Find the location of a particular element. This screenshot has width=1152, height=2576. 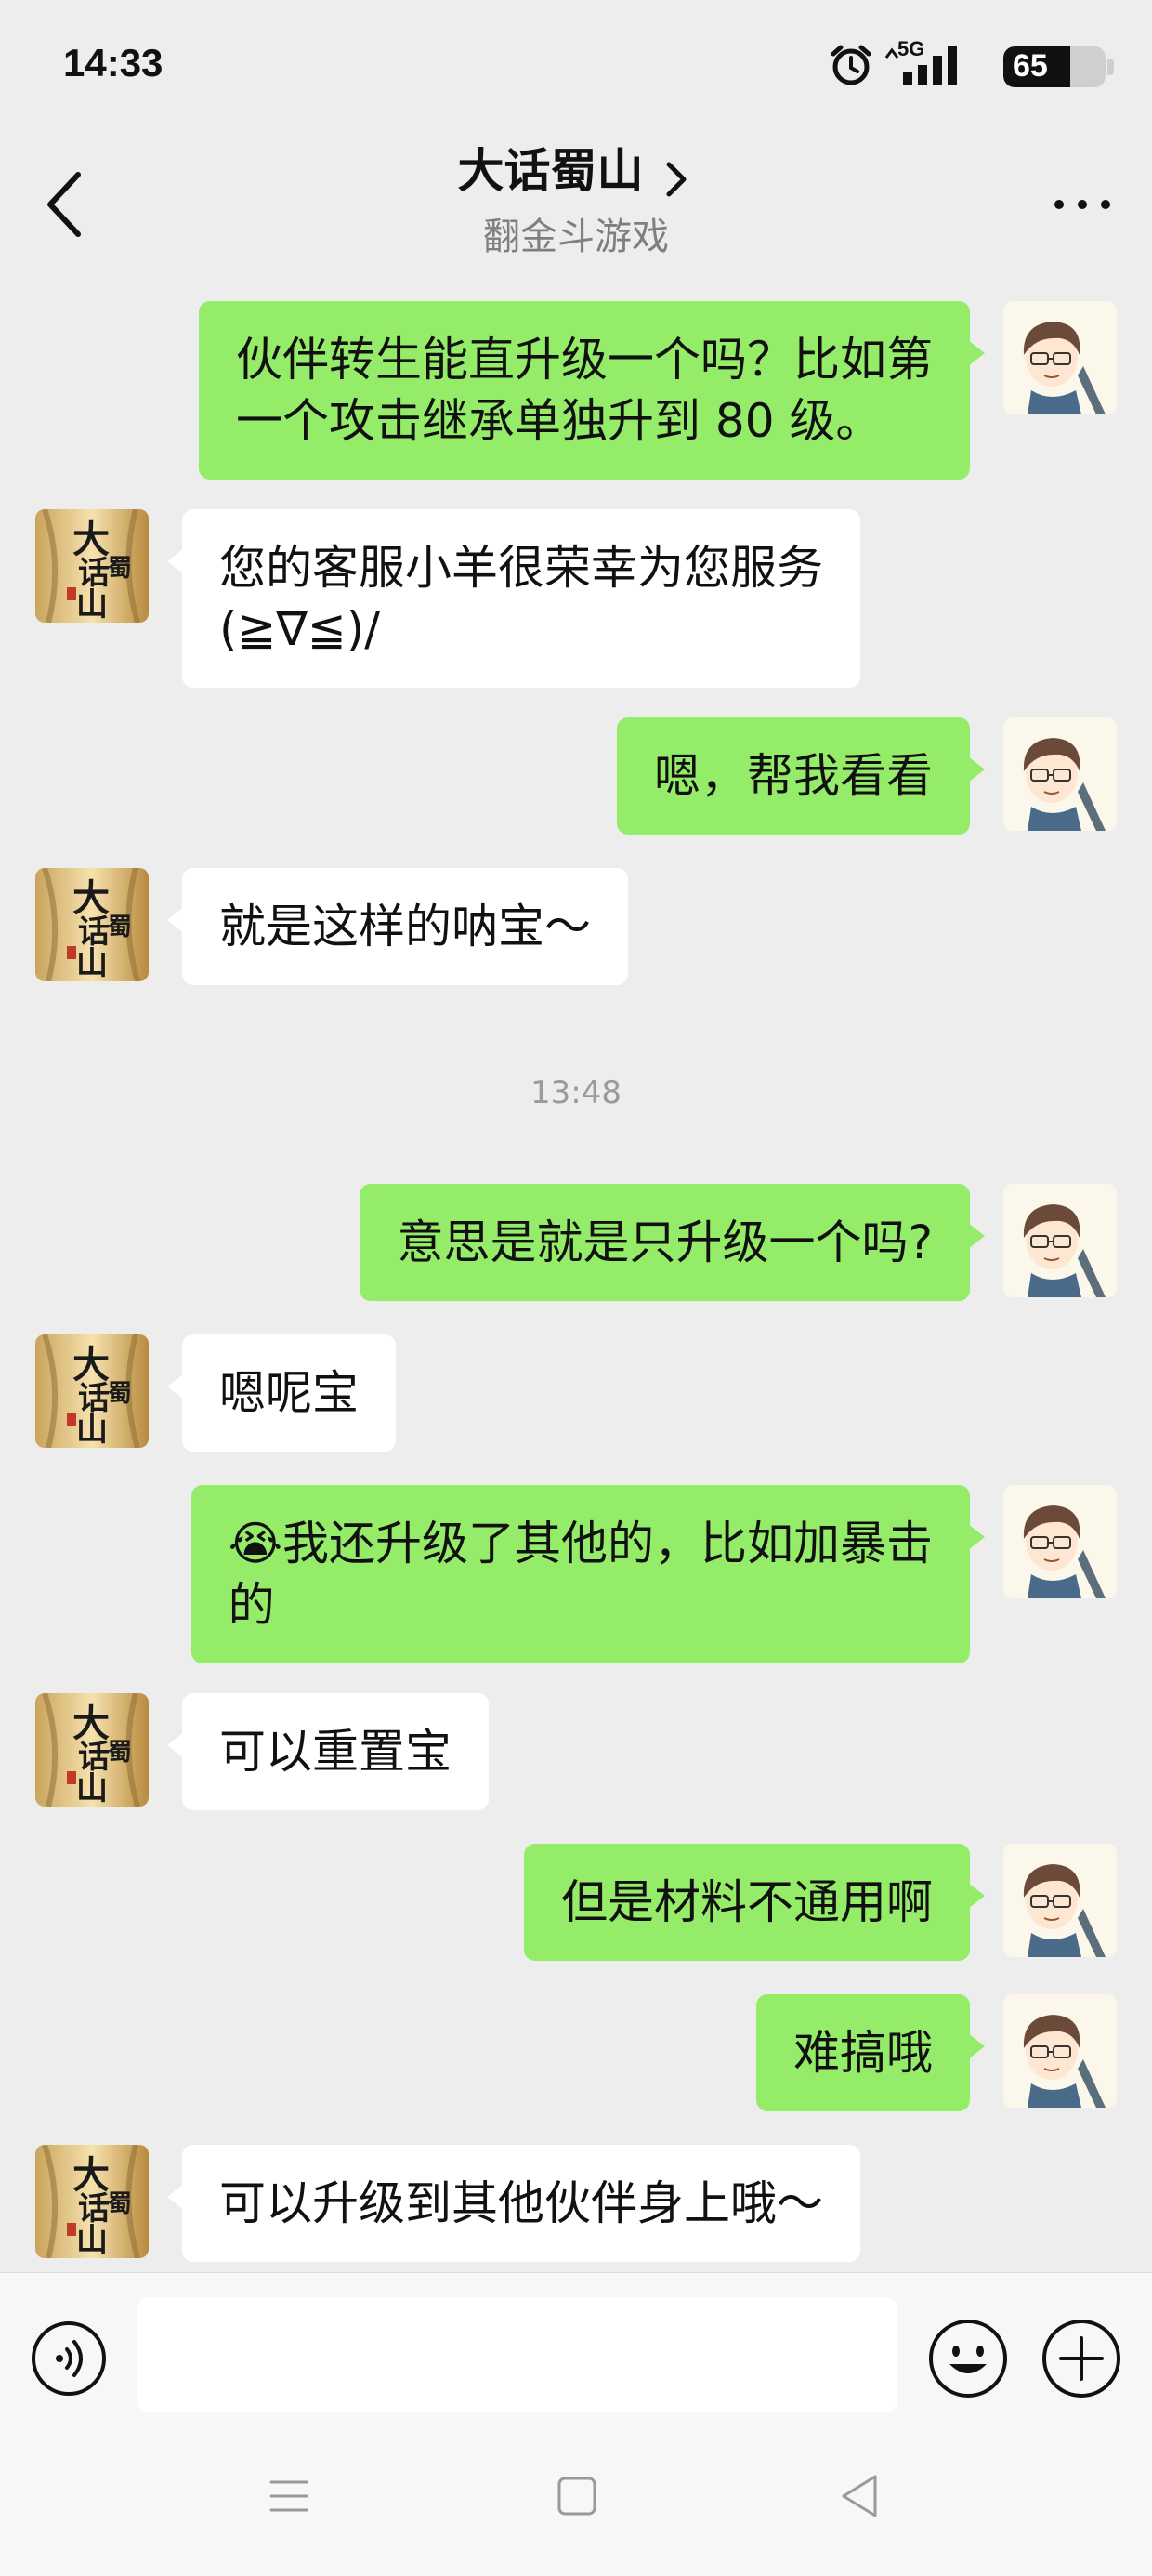

recent-apps-icon is located at coordinates (289, 2496).